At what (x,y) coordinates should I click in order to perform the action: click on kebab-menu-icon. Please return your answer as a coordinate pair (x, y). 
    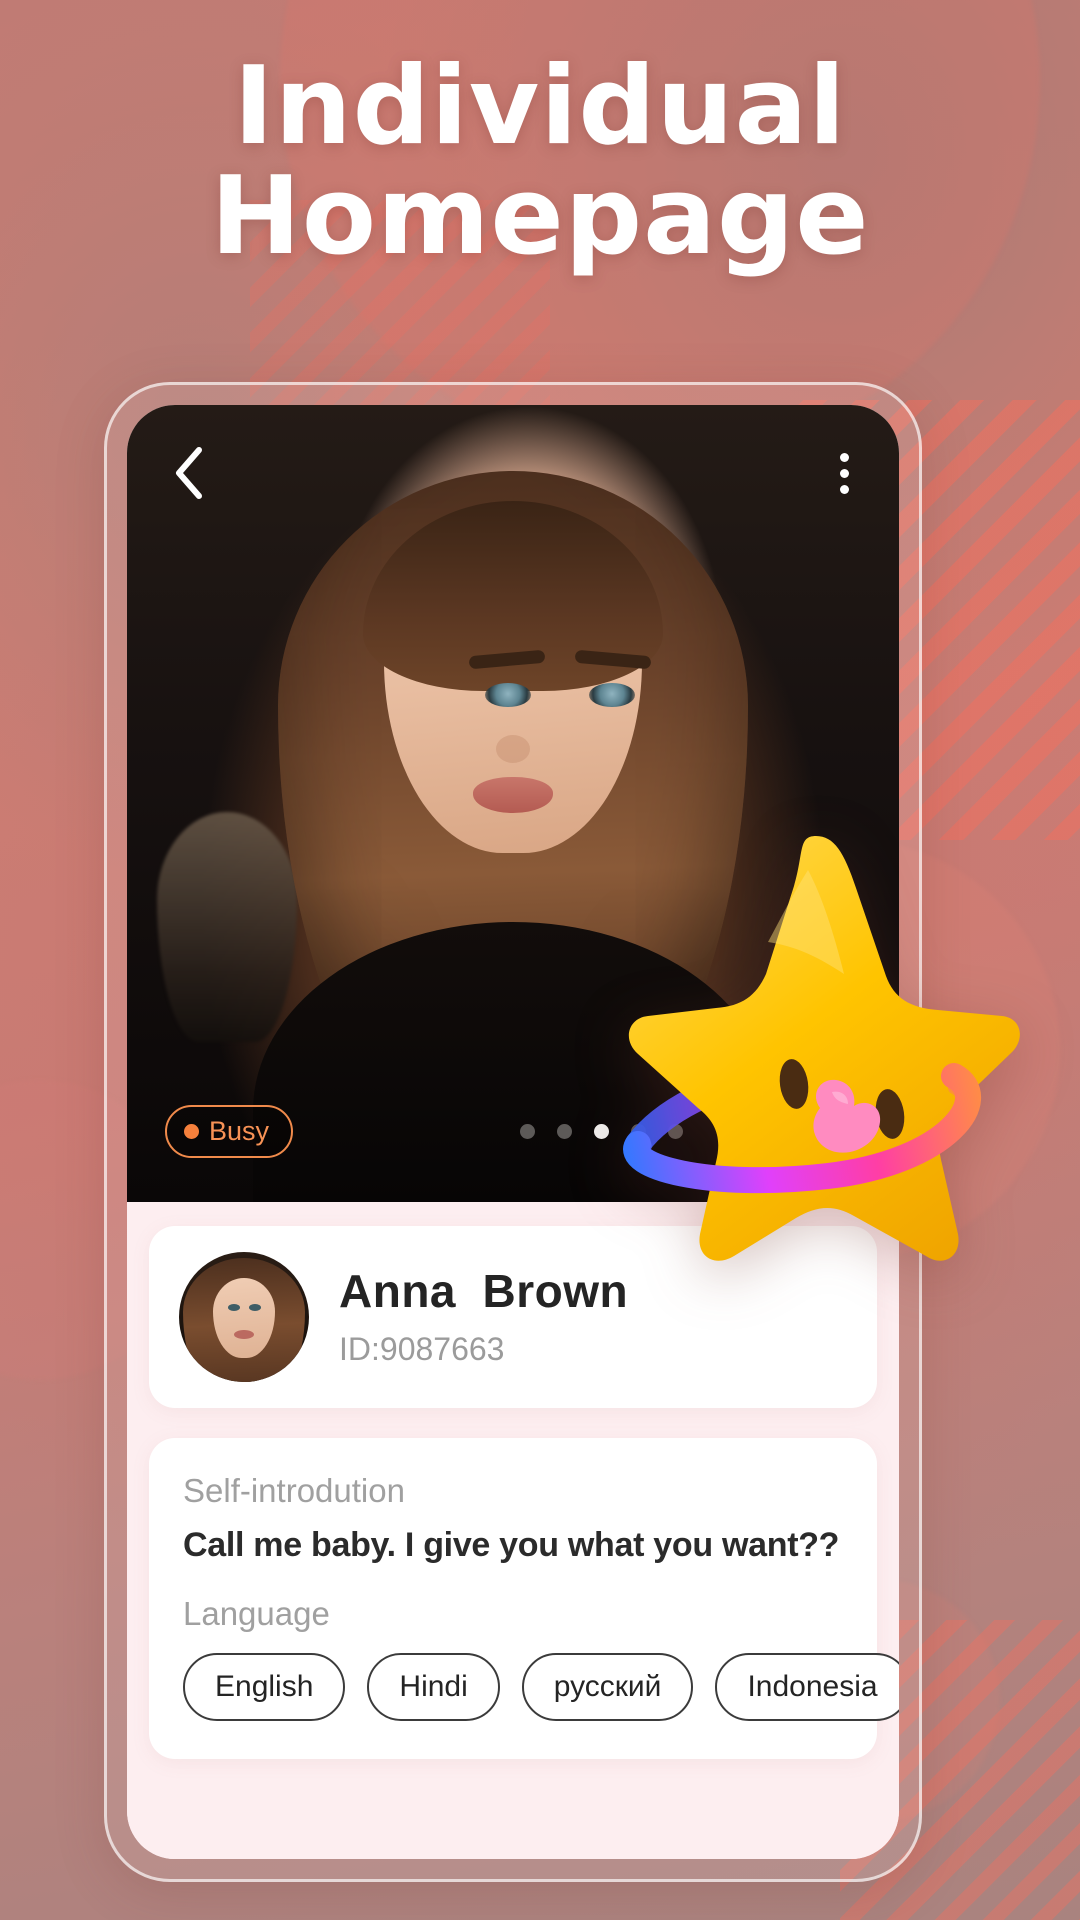
    Looking at the image, I should click on (844, 473).